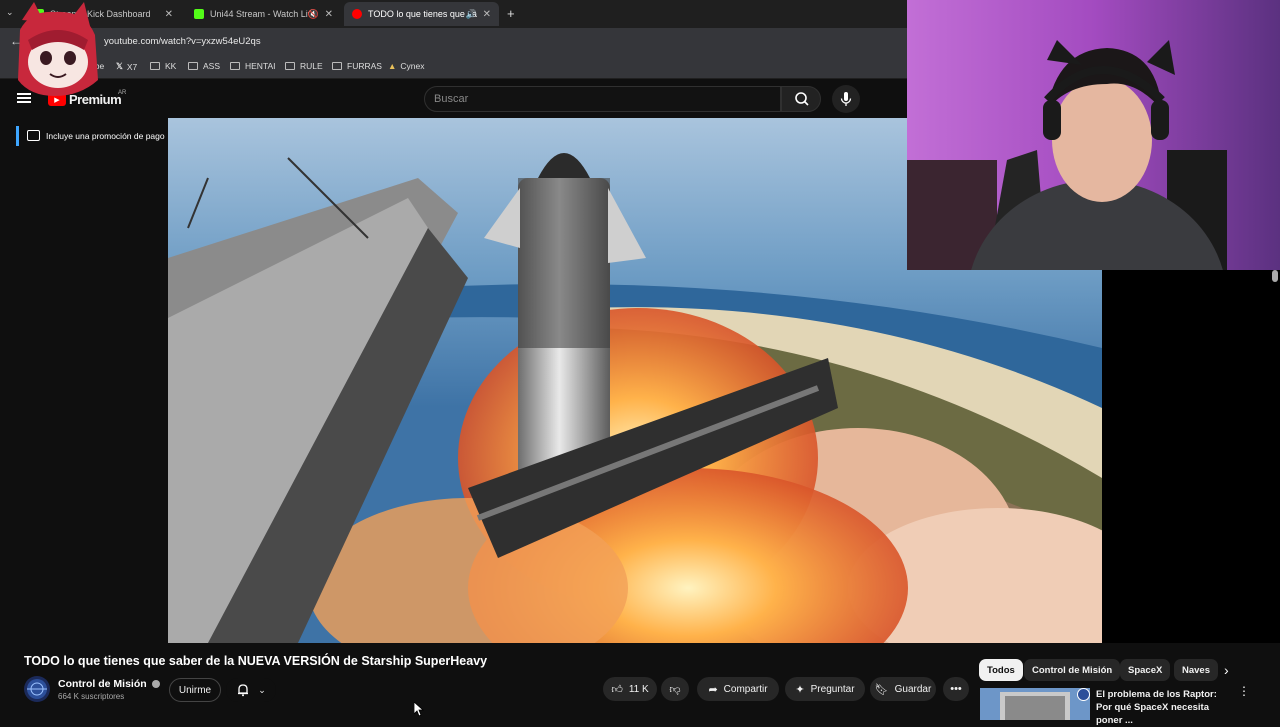 This screenshot has width=1280, height=727. I want to click on chevron-right-icon: ›, so click(1226, 670).